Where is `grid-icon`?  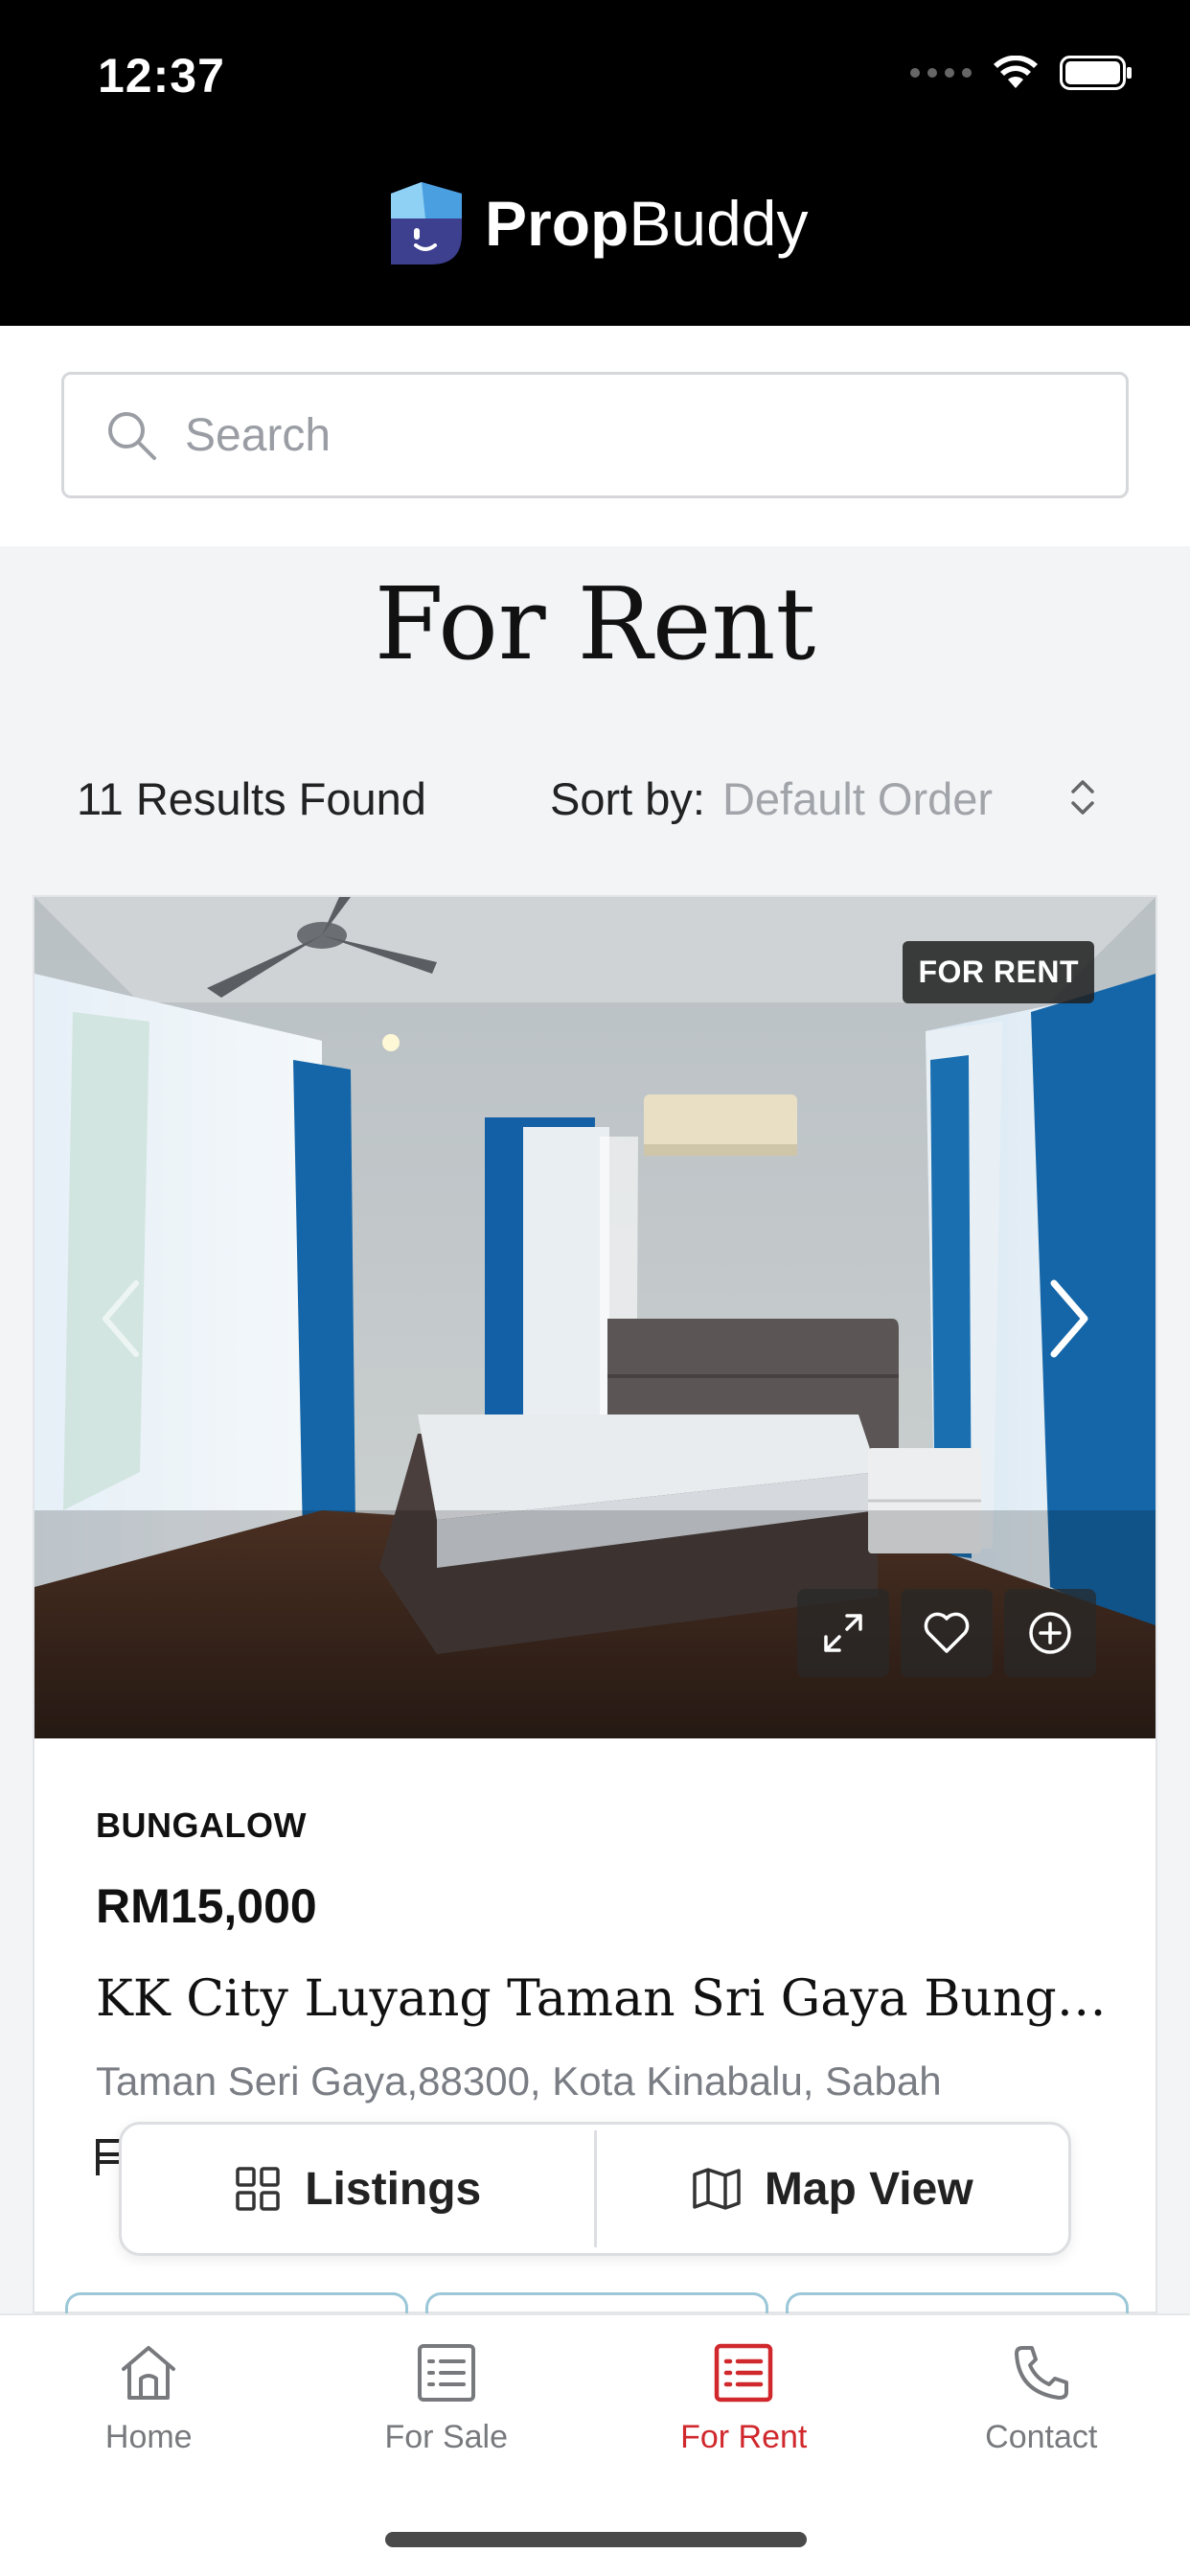
grid-icon is located at coordinates (258, 2189).